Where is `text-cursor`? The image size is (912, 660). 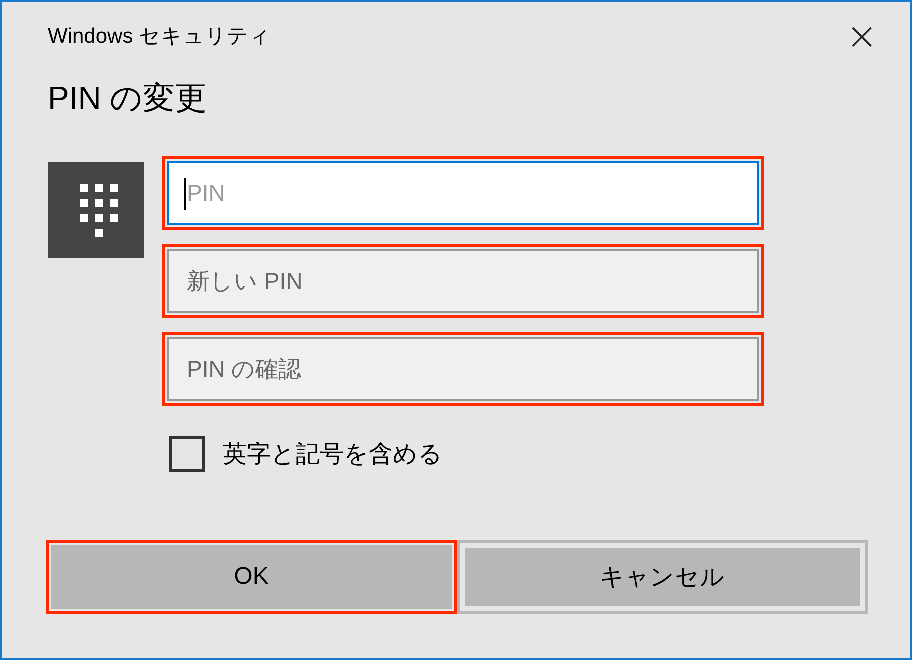
text-cursor is located at coordinates (185, 194).